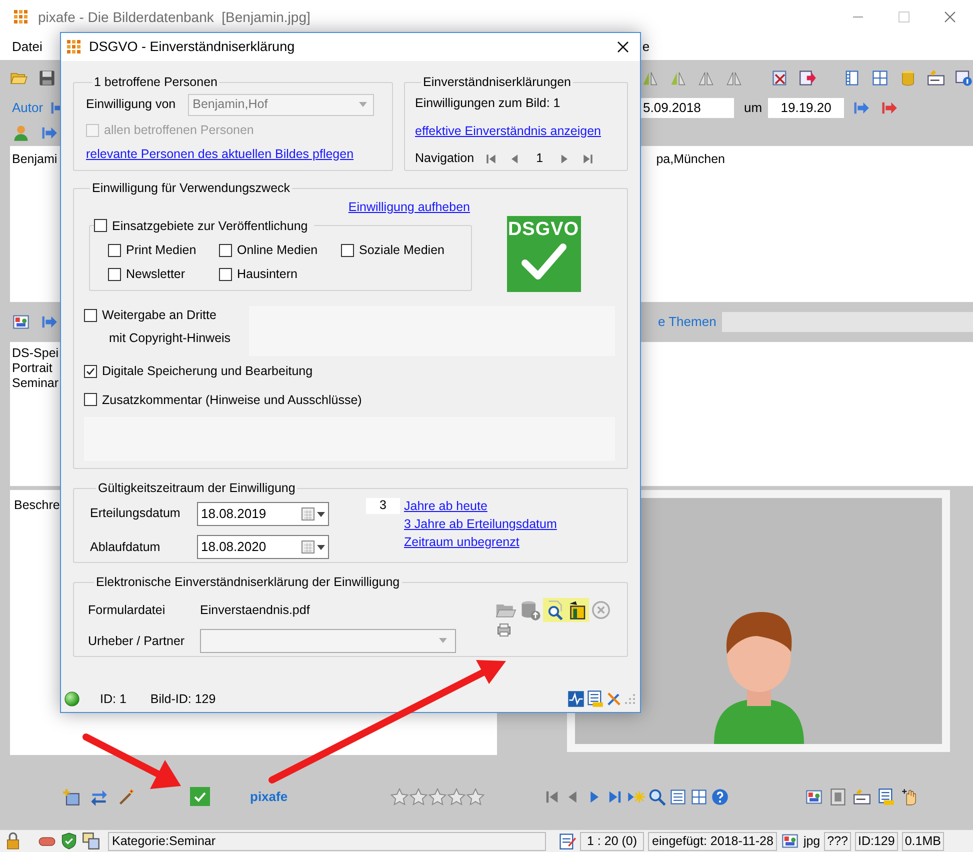 Image resolution: width=973 pixels, height=852 pixels. What do you see at coordinates (127, 610) in the screenshot?
I see `field-label: Formulardatei` at bounding box center [127, 610].